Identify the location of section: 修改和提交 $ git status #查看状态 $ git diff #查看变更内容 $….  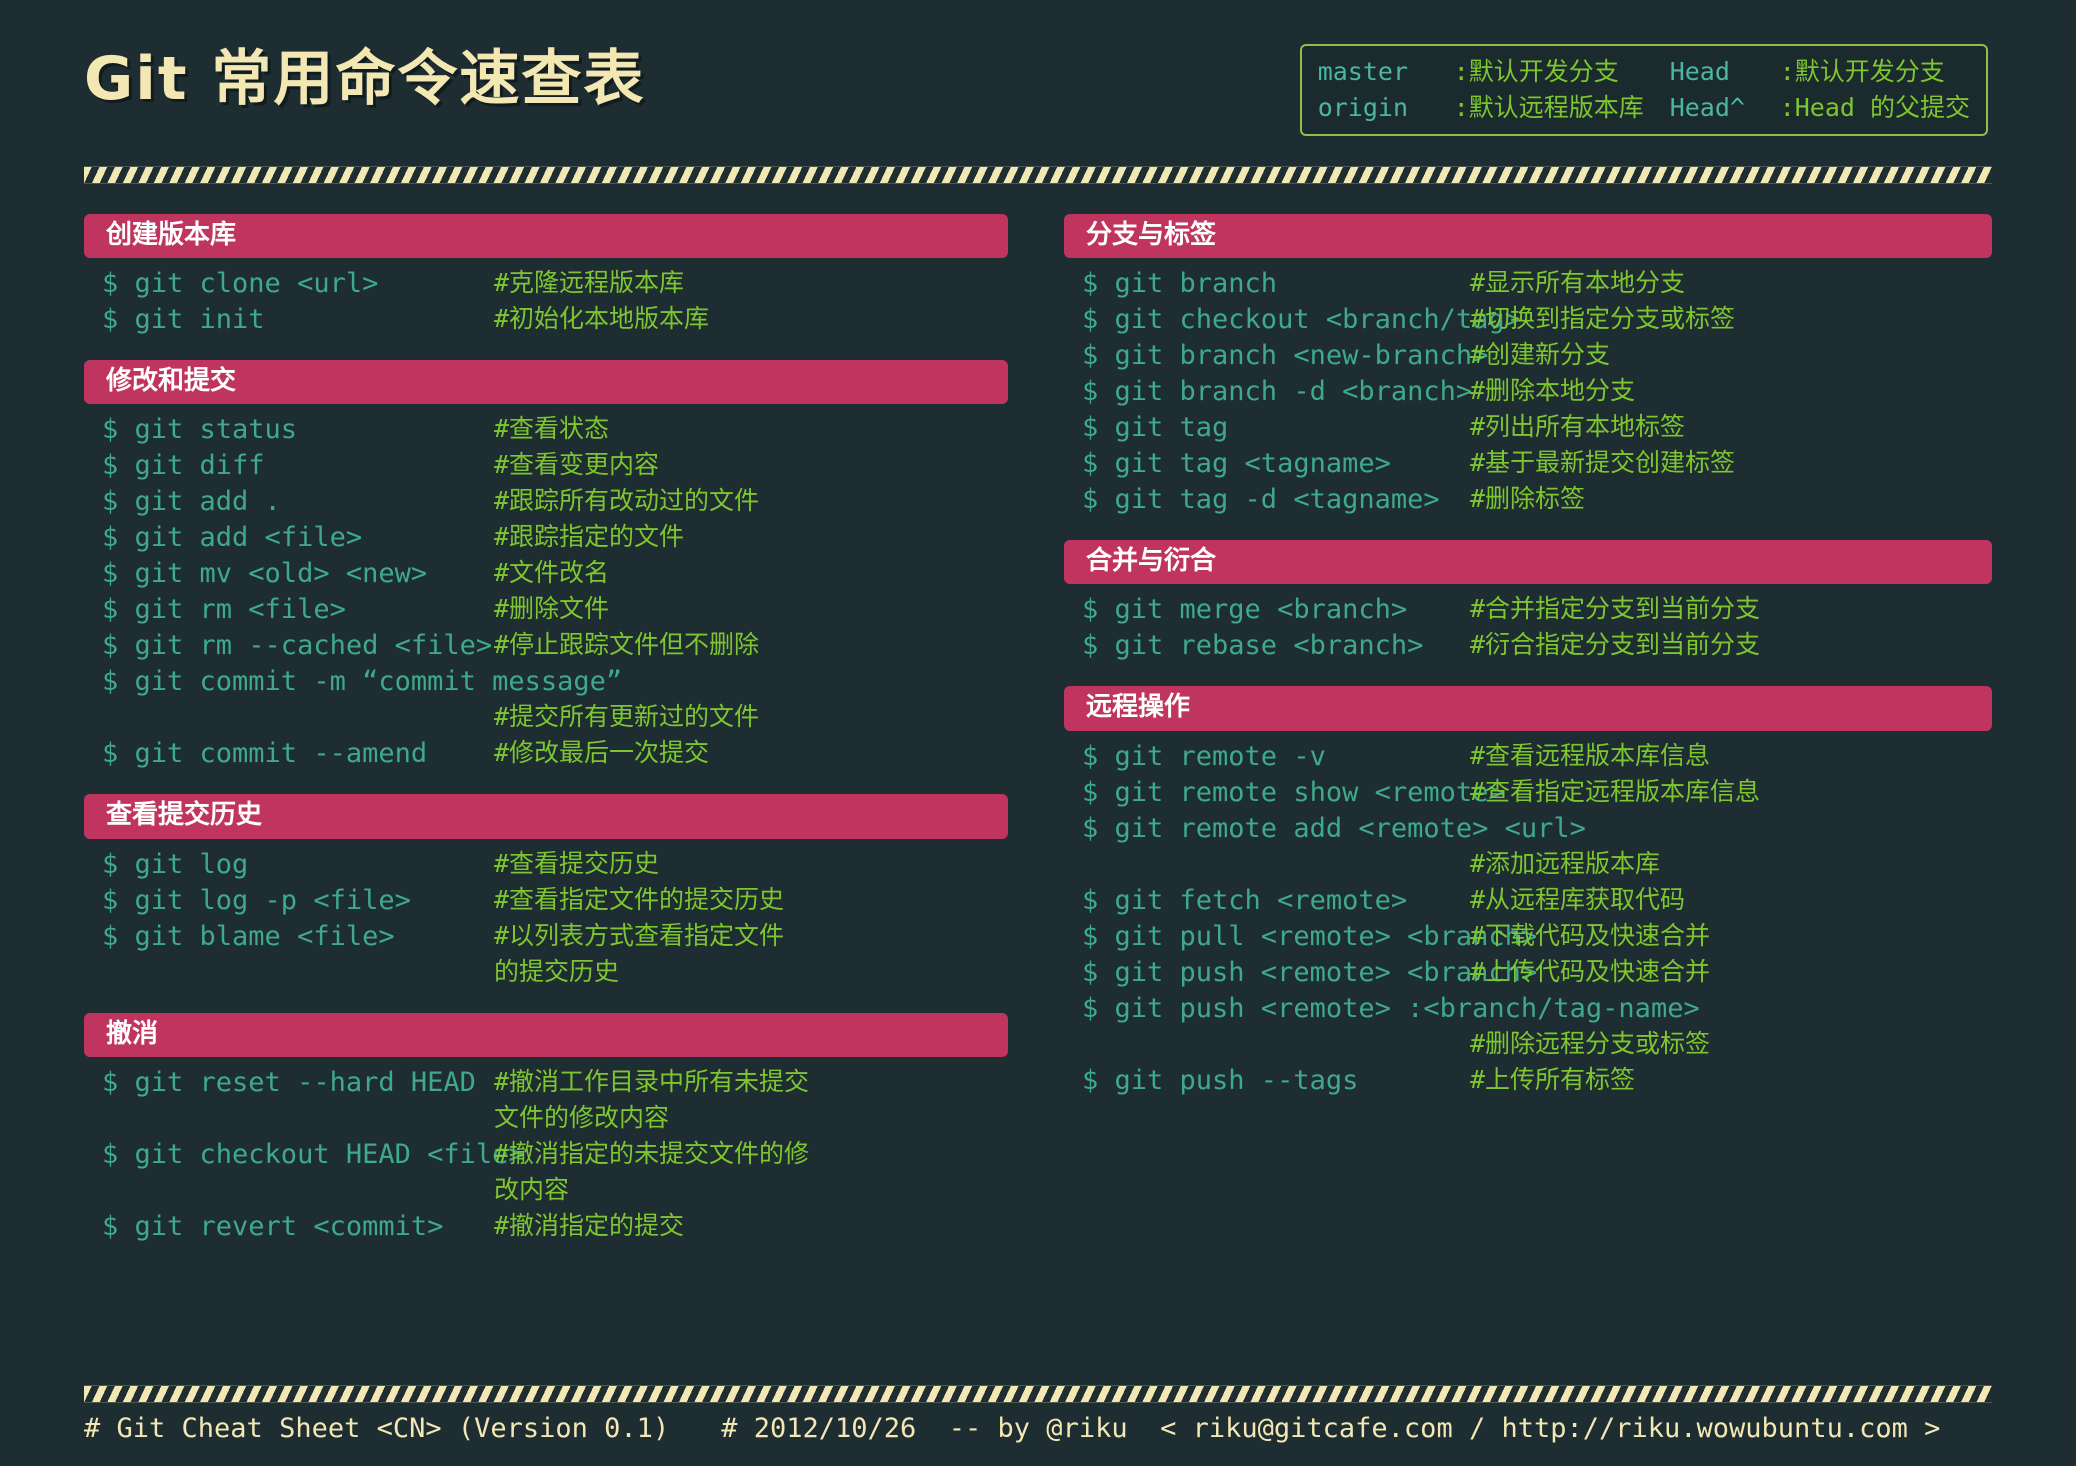
(546, 566).